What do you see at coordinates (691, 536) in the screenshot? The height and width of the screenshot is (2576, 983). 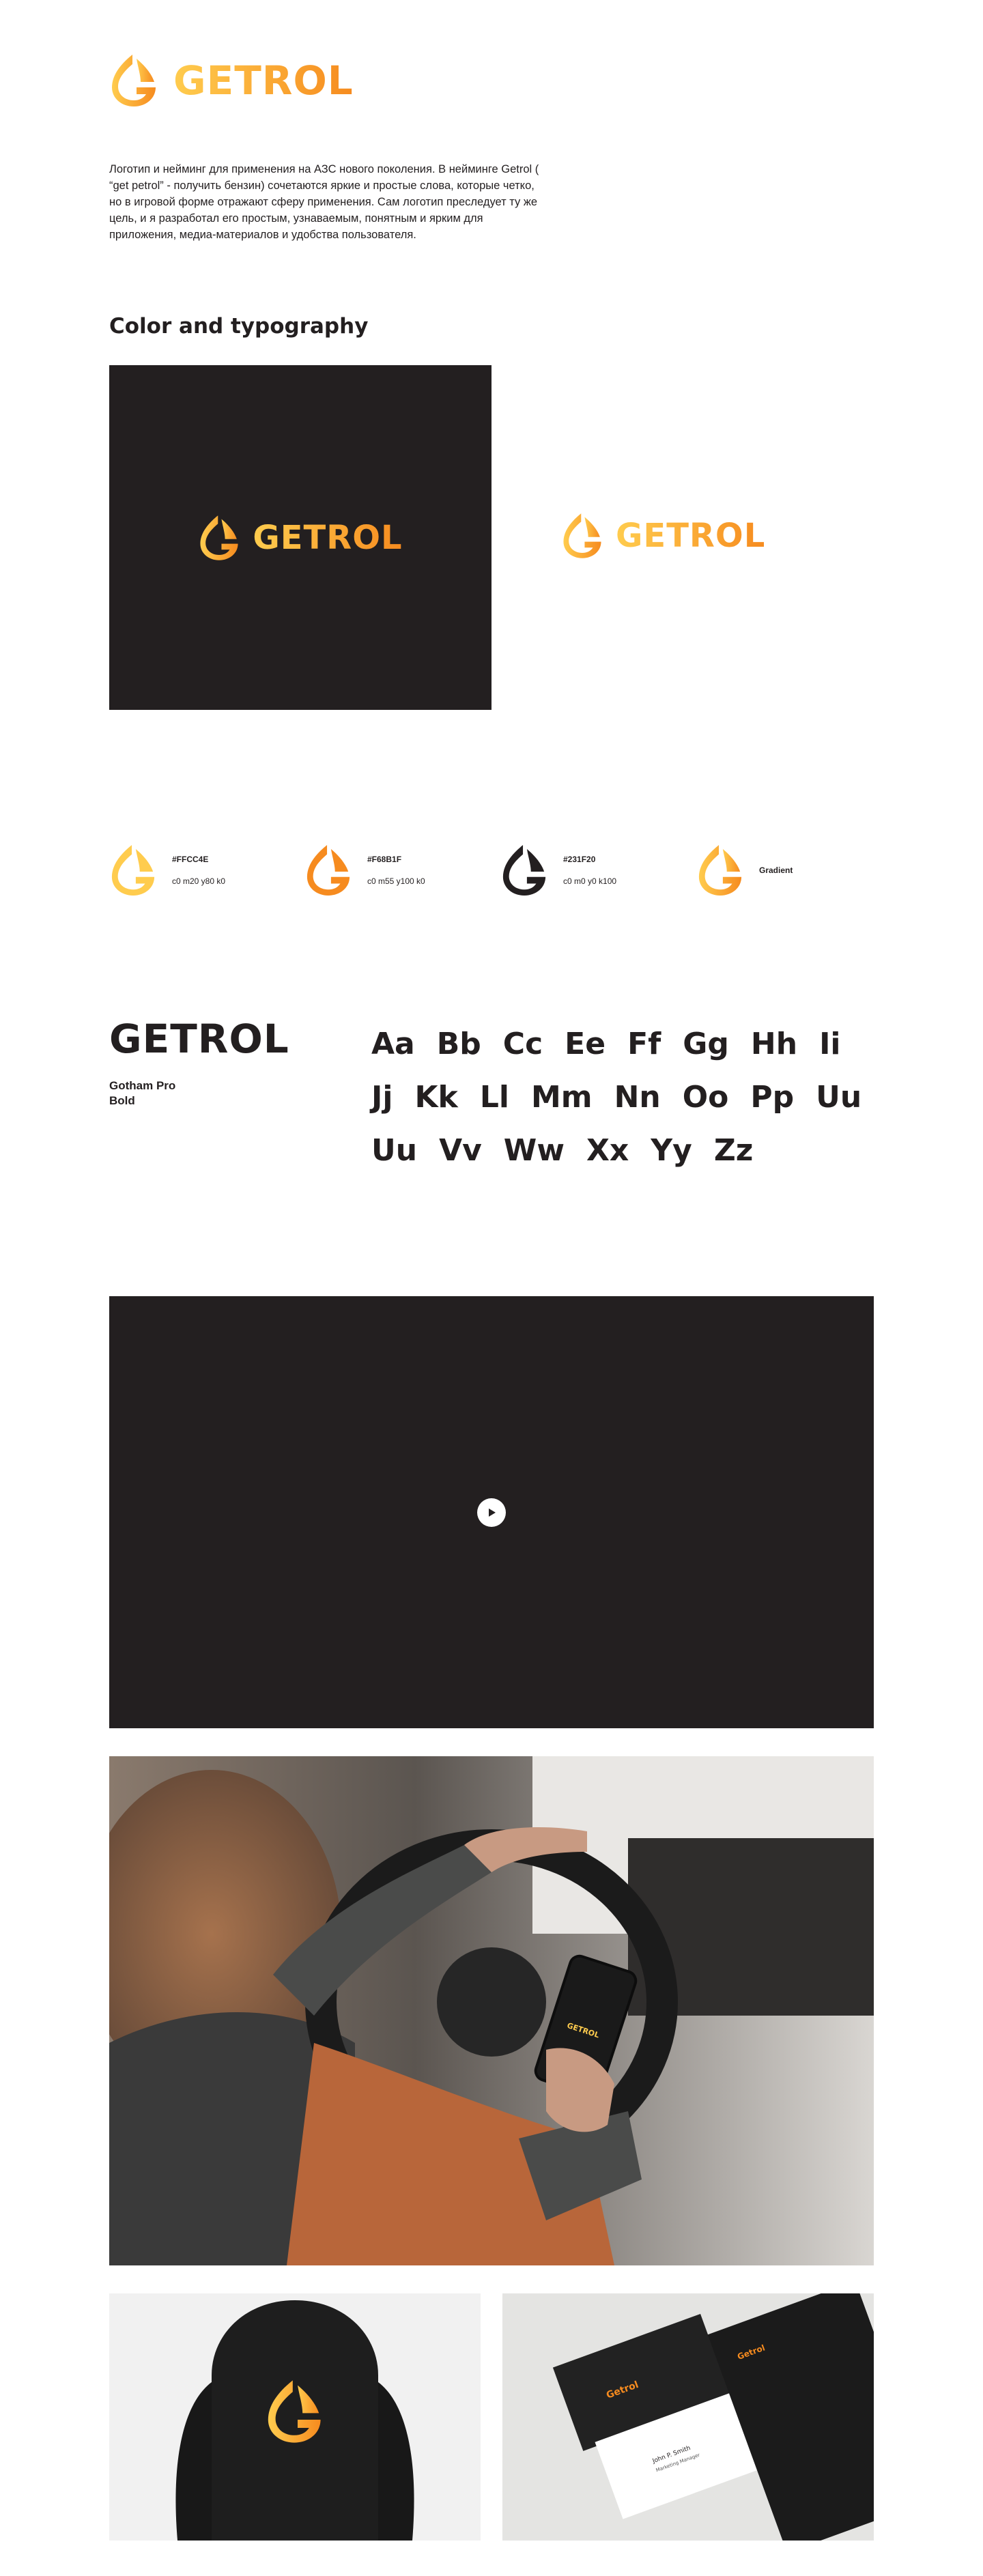 I see `light-wordmark: GETROL` at bounding box center [691, 536].